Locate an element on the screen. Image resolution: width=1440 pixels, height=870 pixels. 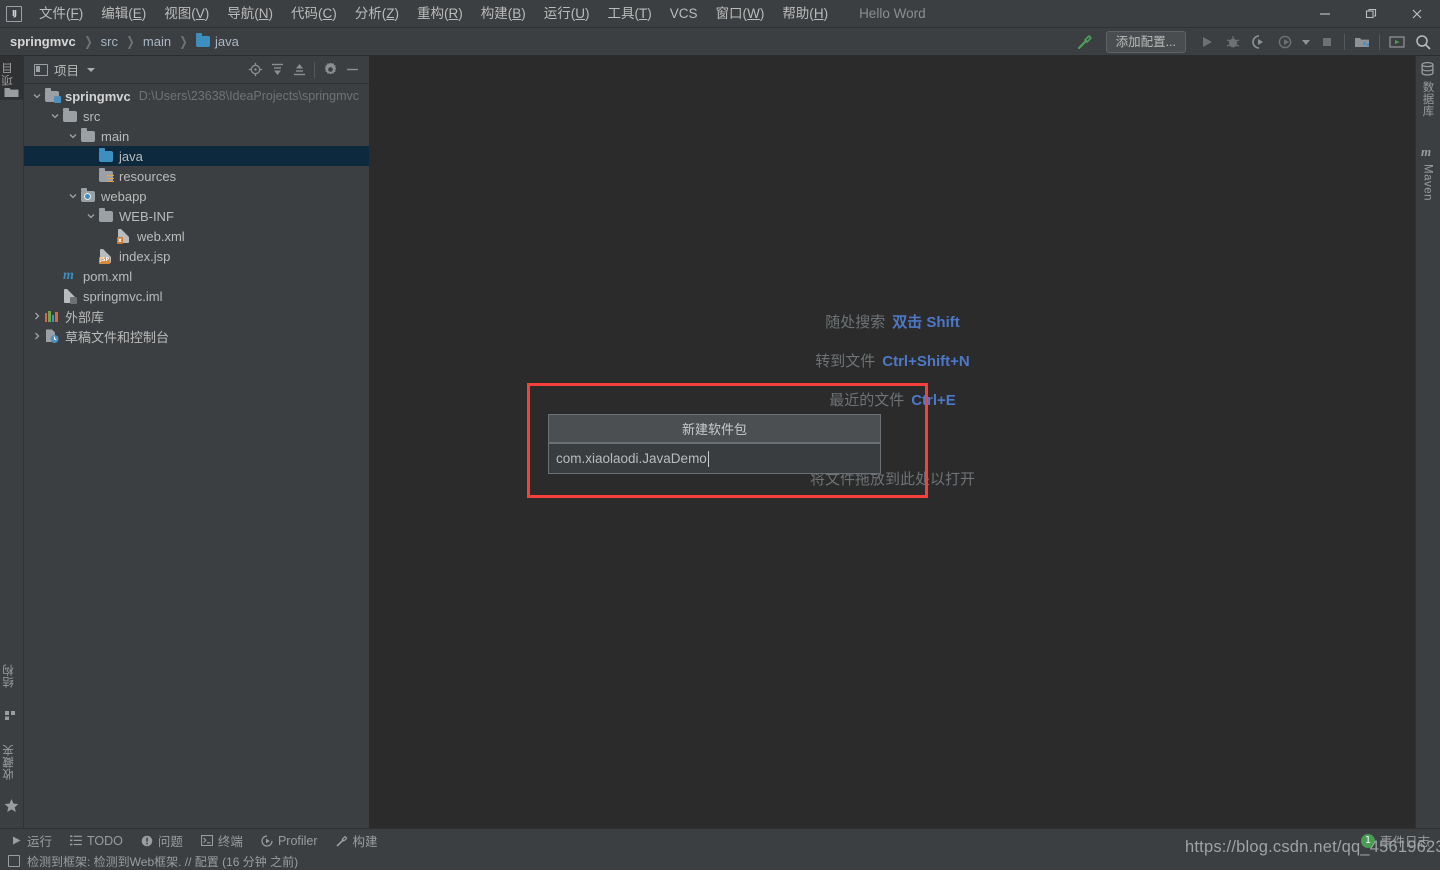
maven-m-icon: m is located at coordinates (1426, 151).